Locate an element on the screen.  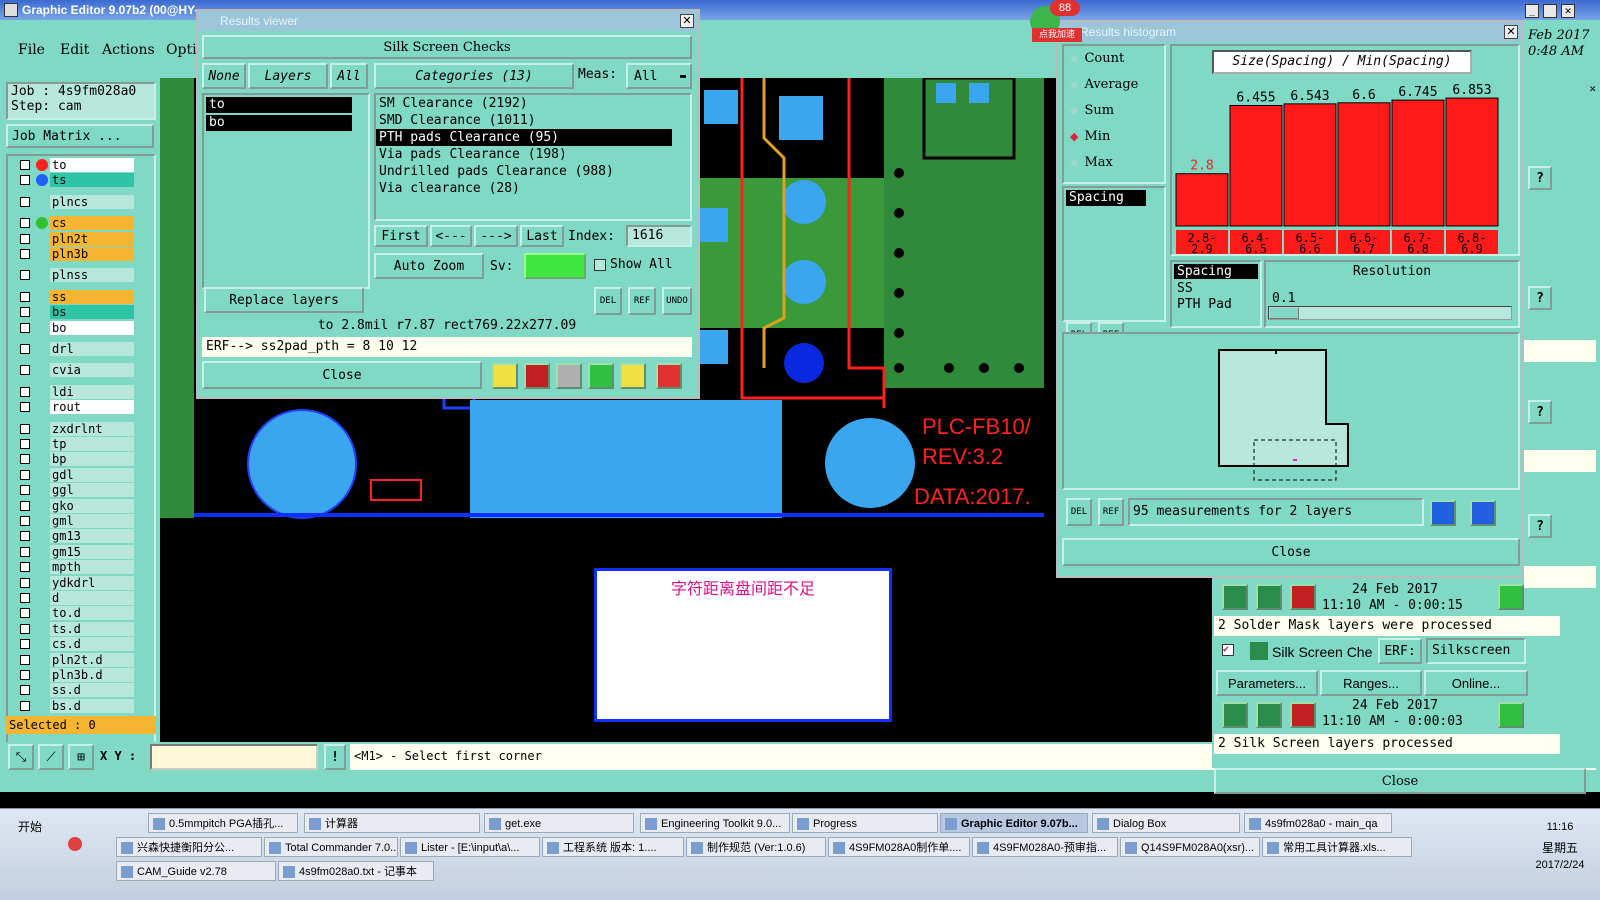
layer-row: cvia is located at coordinates (75, 370).